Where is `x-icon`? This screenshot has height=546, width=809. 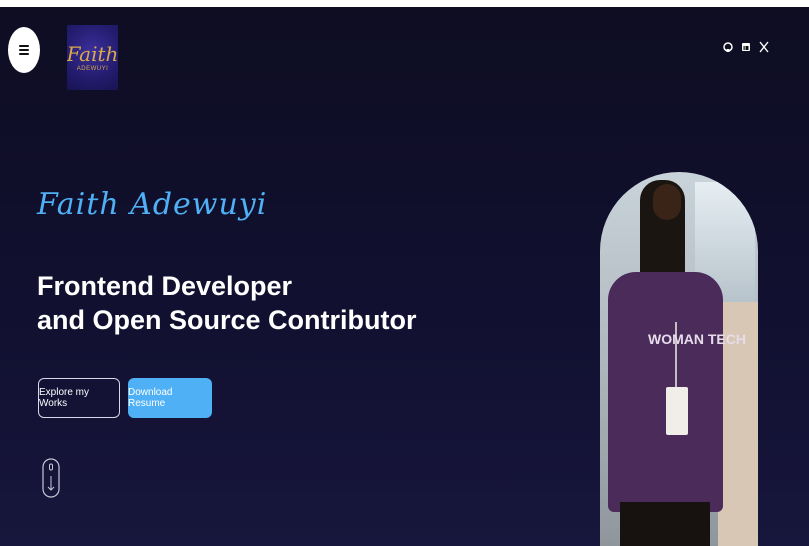
x-icon is located at coordinates (764, 46).